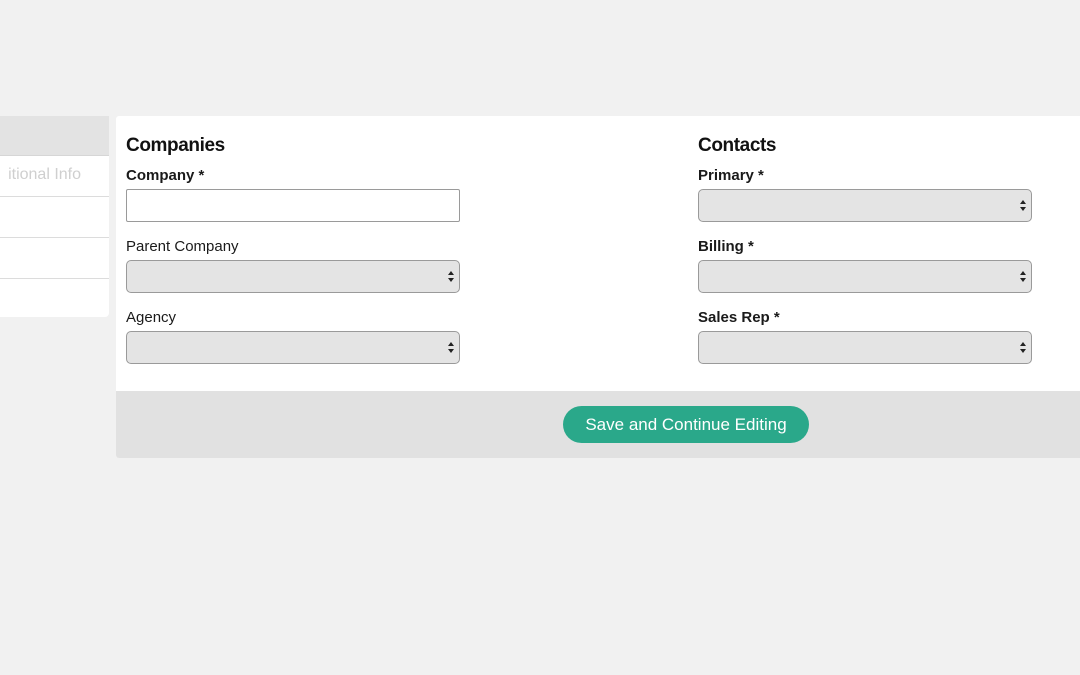 This screenshot has width=1080, height=675. I want to click on agency-field: Agency, so click(296, 336).